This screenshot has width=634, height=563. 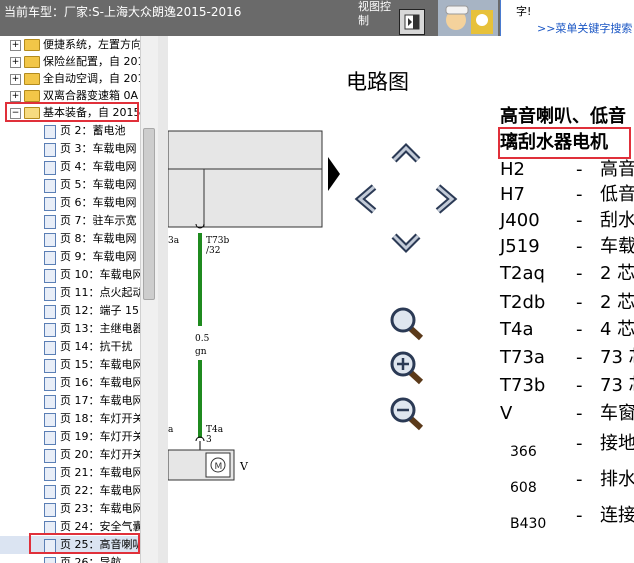 What do you see at coordinates (174, 241) in the screenshot?
I see `wire-label: 3a` at bounding box center [174, 241].